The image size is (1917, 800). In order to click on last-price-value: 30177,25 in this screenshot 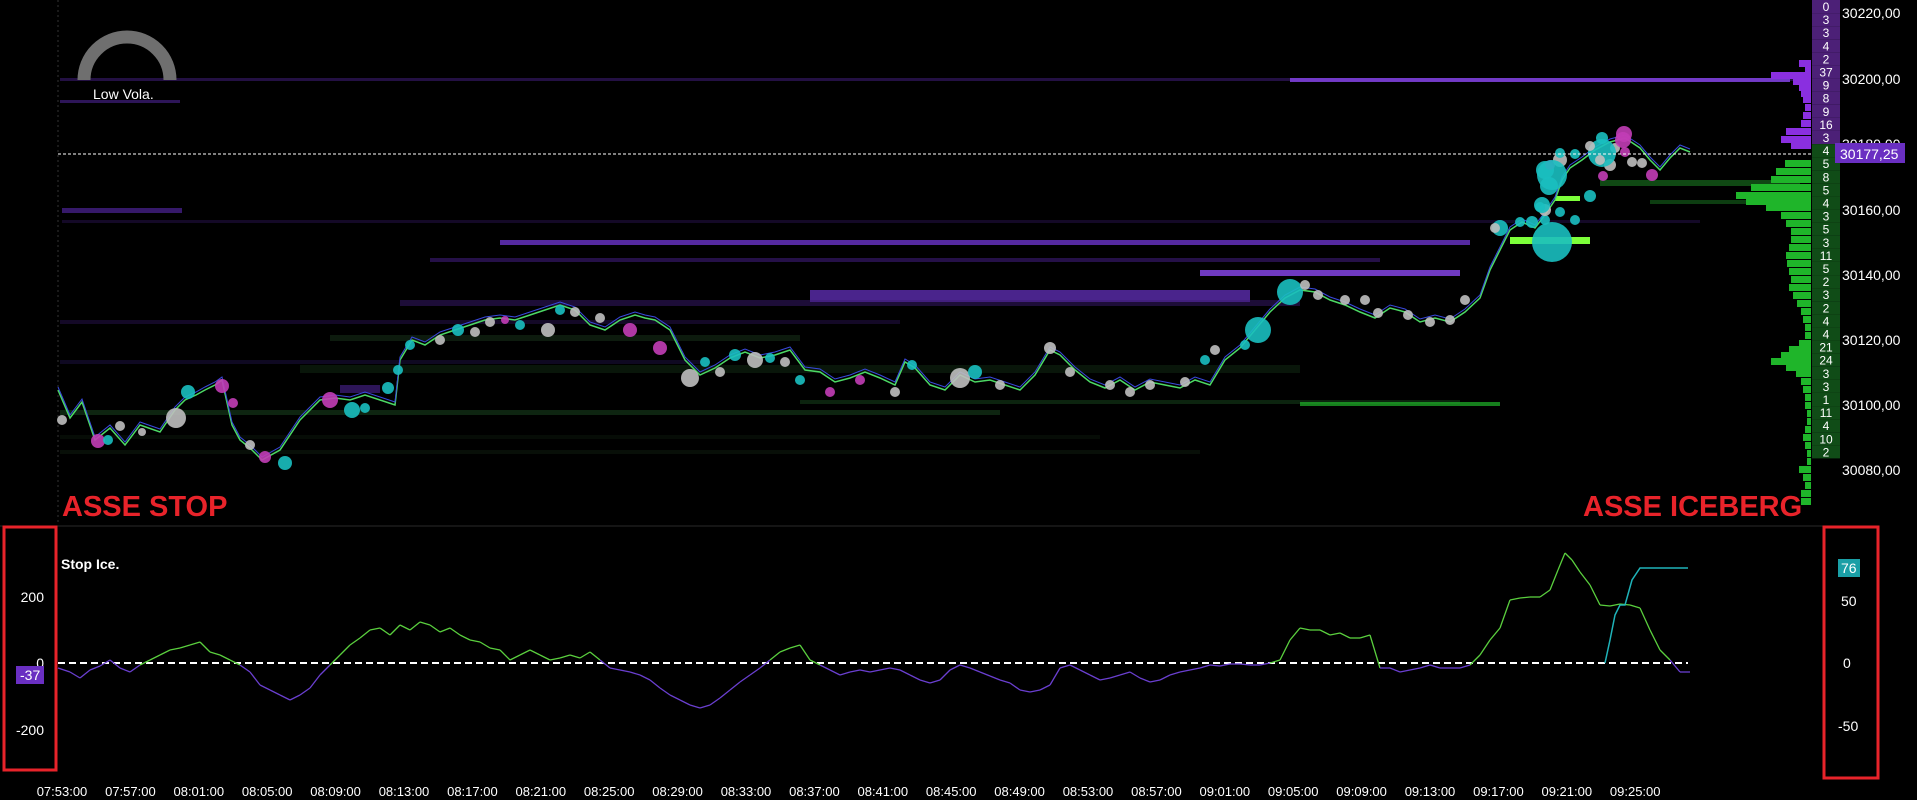, I will do `click(1869, 154)`.